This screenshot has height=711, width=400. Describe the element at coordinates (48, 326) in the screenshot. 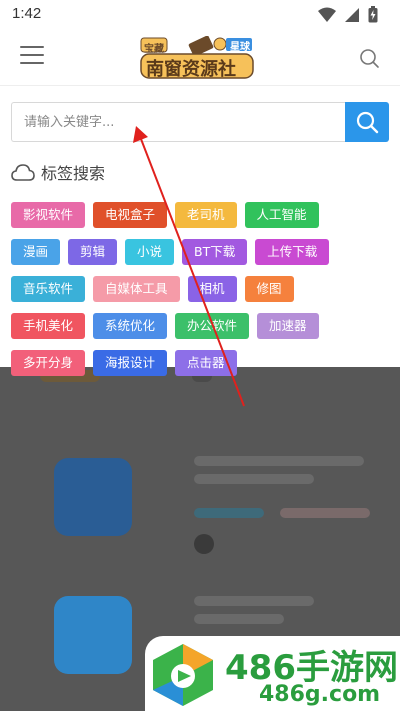

I see `tag-chip: 手机美化` at that location.